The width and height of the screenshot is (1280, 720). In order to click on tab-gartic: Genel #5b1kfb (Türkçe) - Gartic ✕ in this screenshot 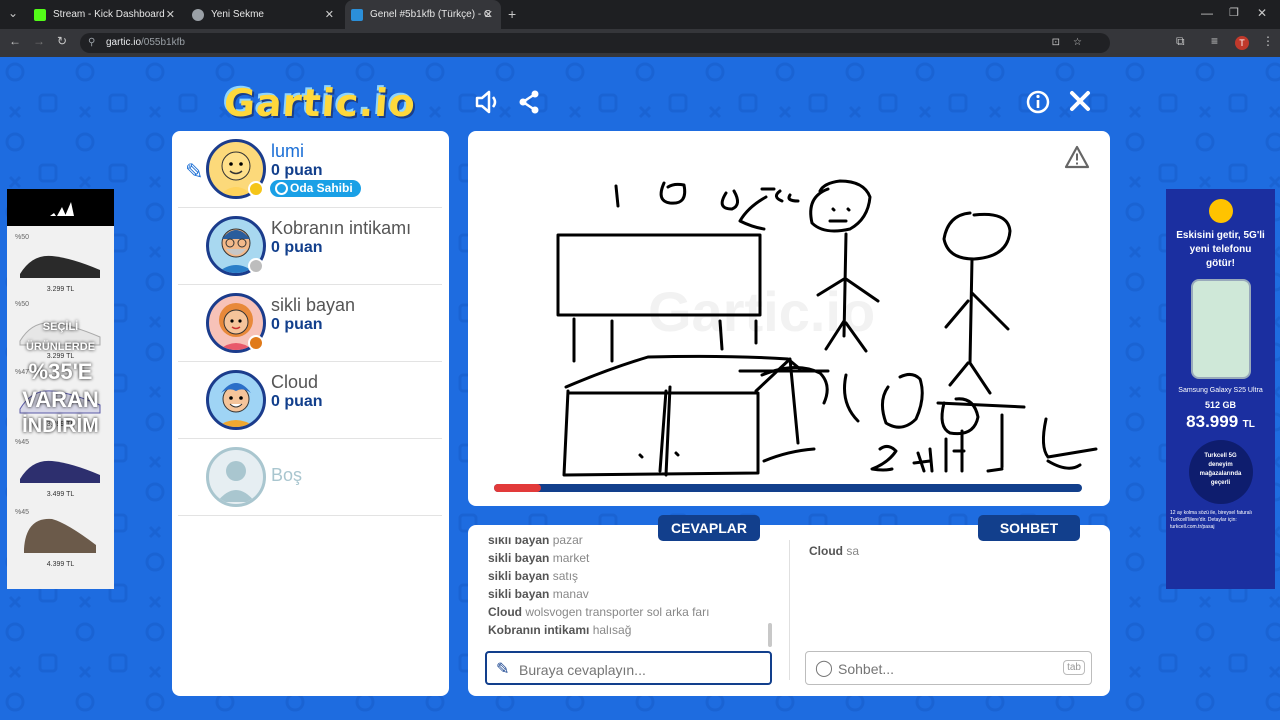, I will do `click(423, 14)`.